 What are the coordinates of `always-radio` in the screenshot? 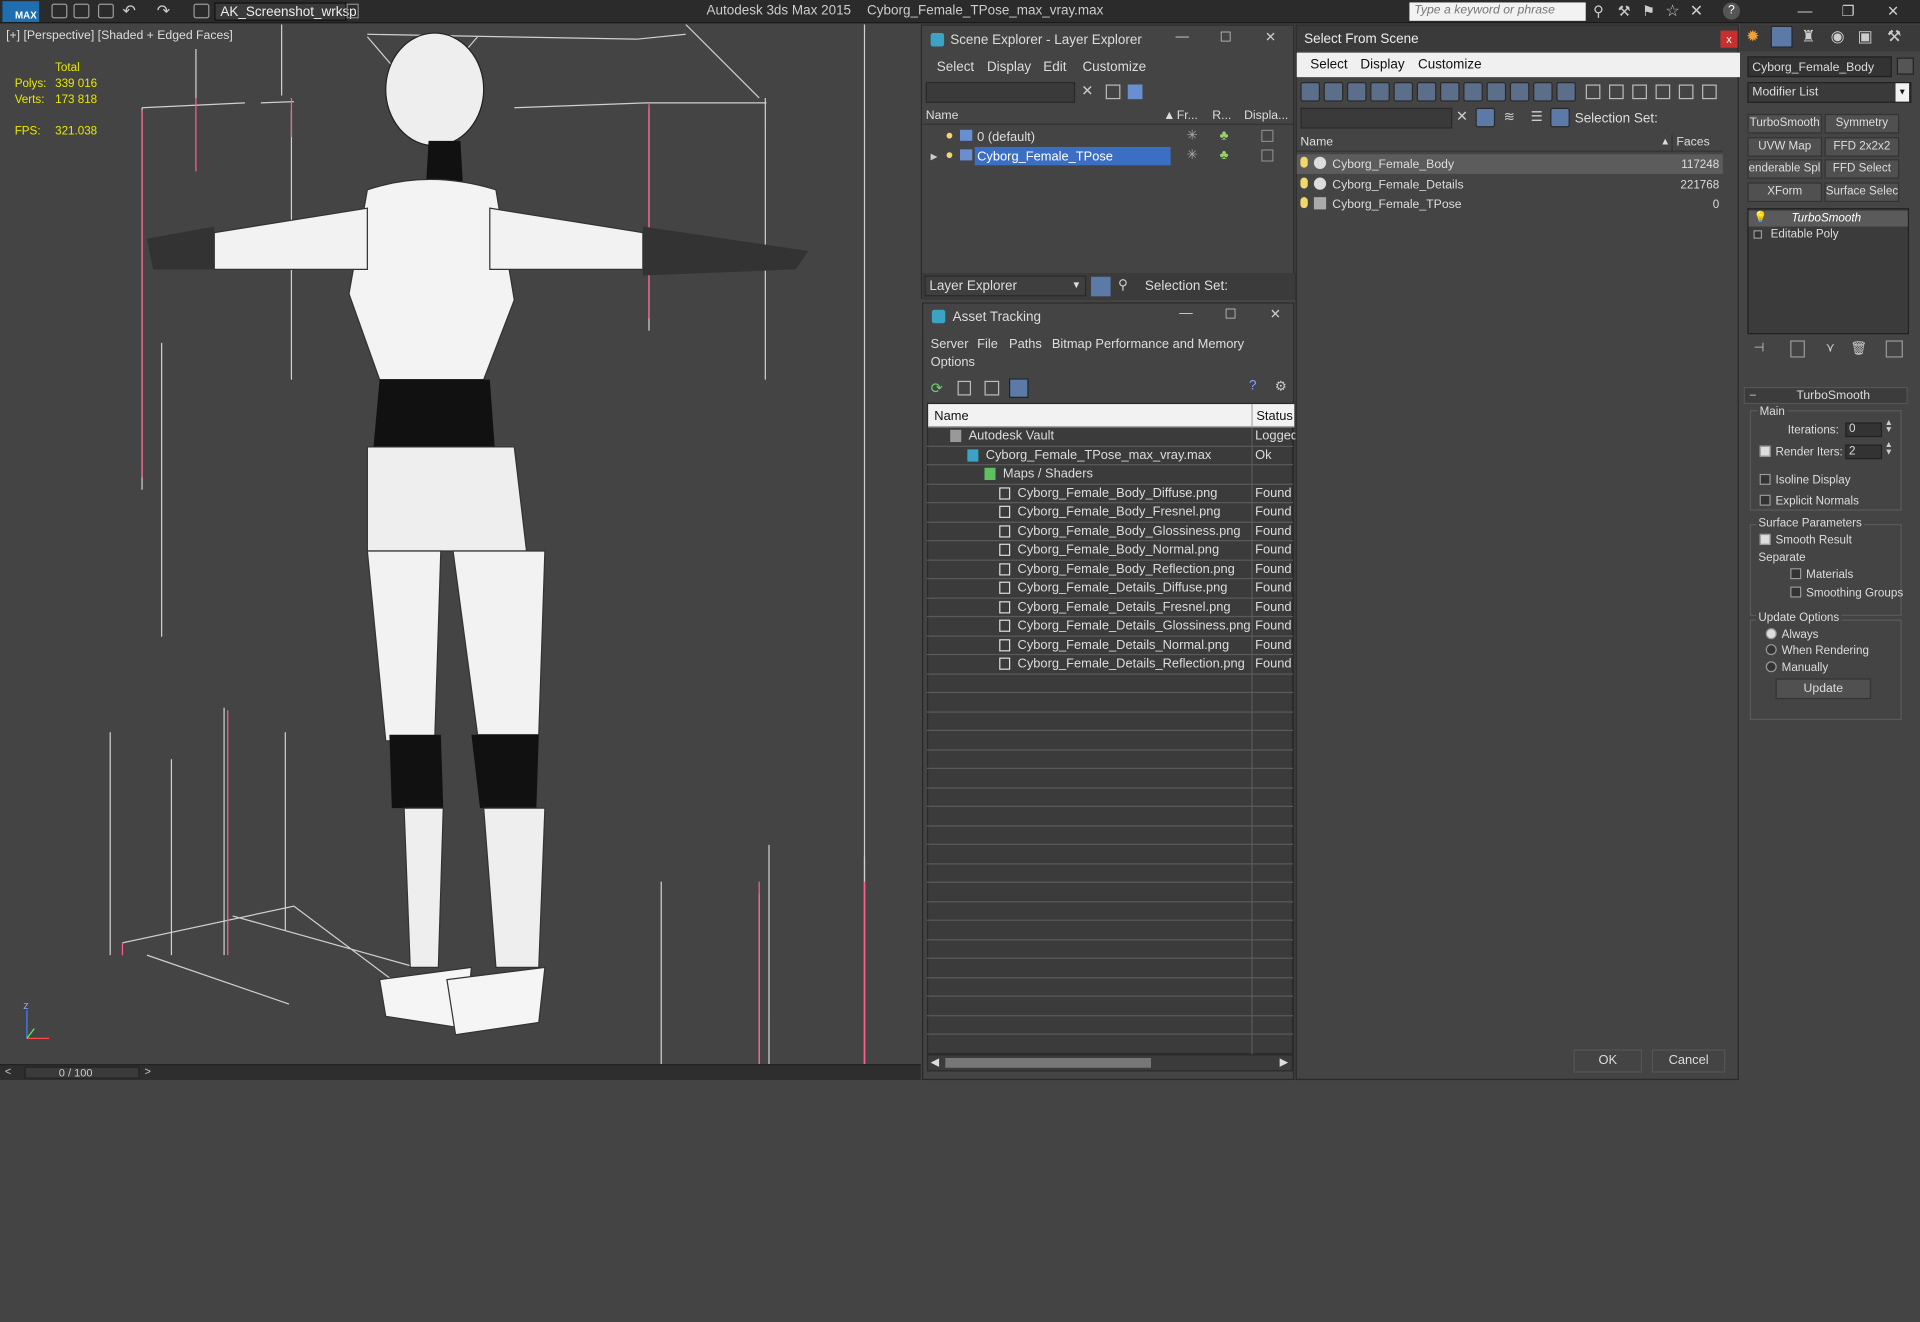 It's located at (1771, 634).